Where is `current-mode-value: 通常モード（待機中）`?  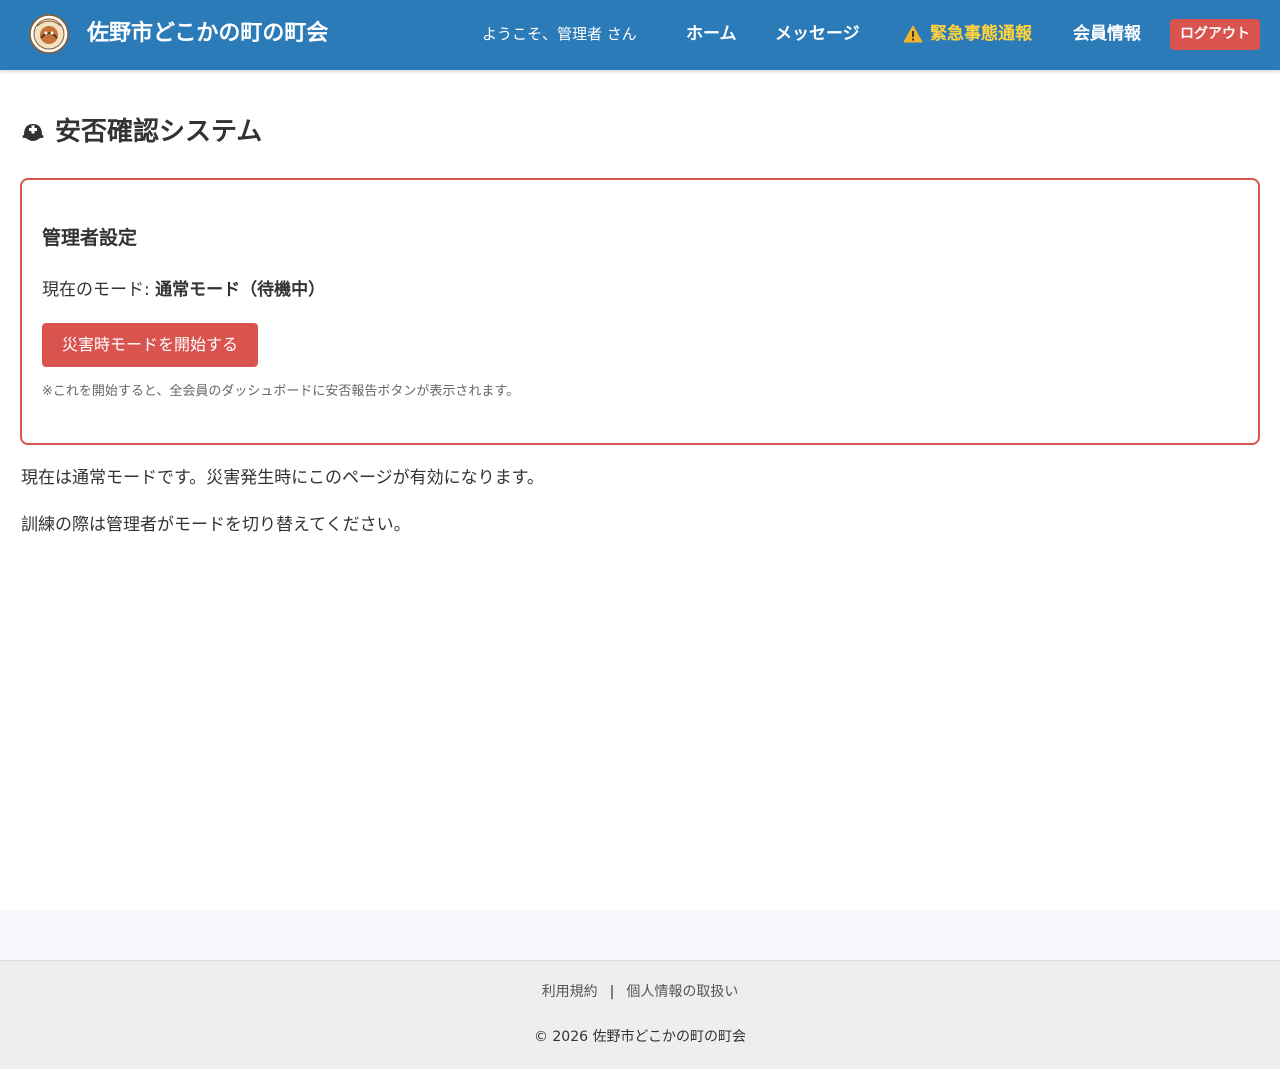 current-mode-value: 通常モード（待機中） is located at coordinates (240, 290).